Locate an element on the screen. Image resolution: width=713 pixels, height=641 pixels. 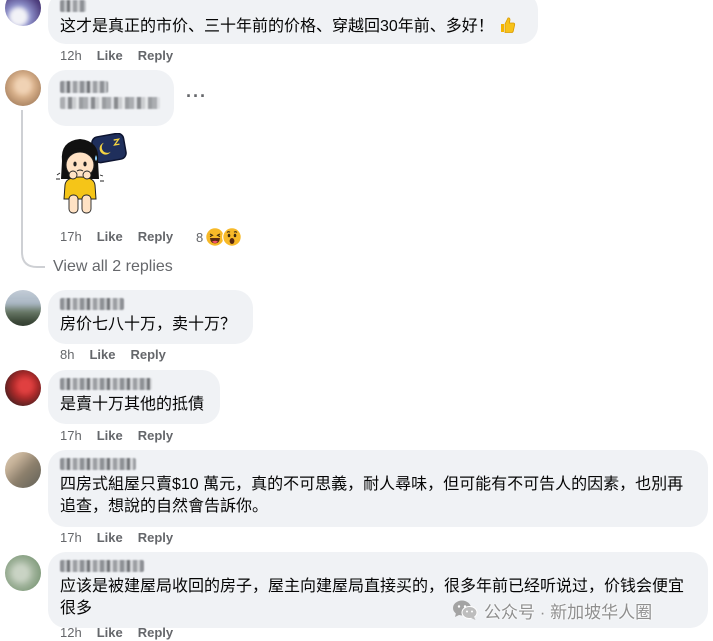
thumbs-up-icon is located at coordinates (507, 25).